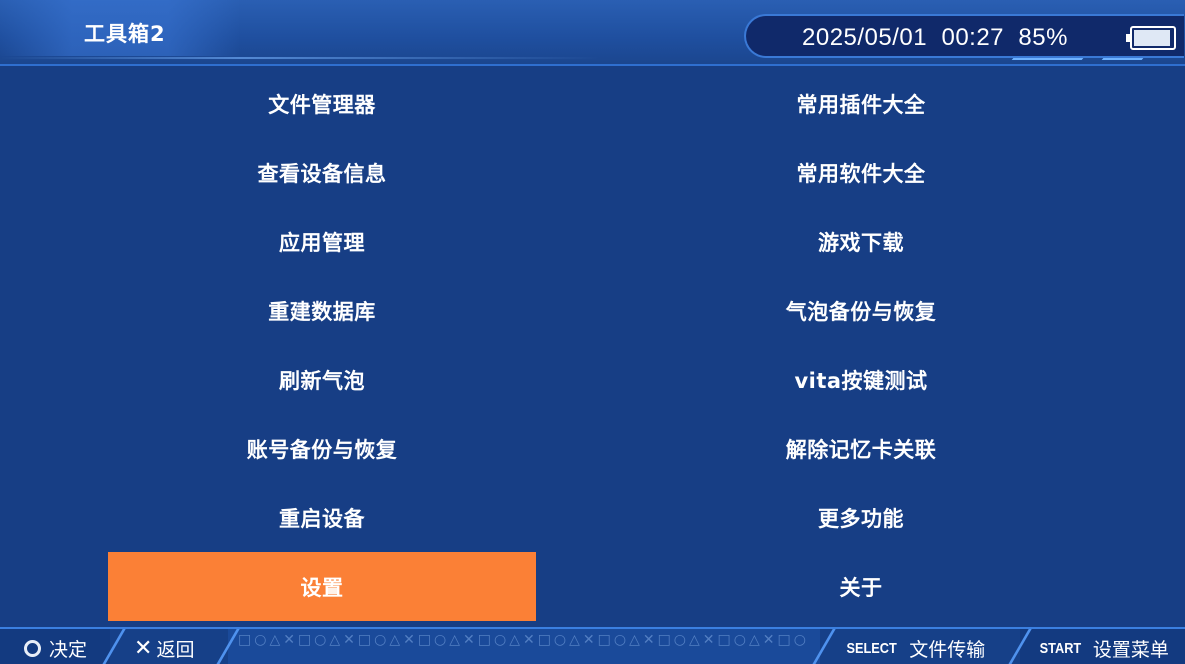 This screenshot has width=1185, height=664. What do you see at coordinates (68, 650) in the screenshot?
I see `confirm-label: 决定` at bounding box center [68, 650].